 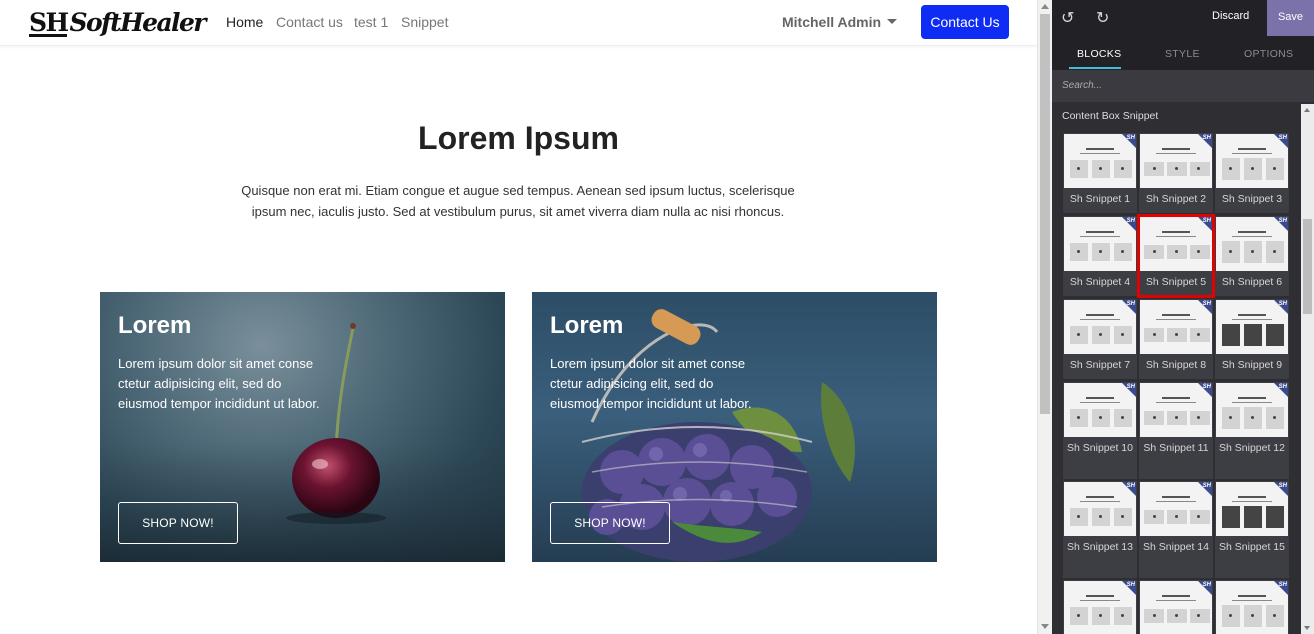 What do you see at coordinates (424, 22) in the screenshot?
I see `nav-snippet: Snippet` at bounding box center [424, 22].